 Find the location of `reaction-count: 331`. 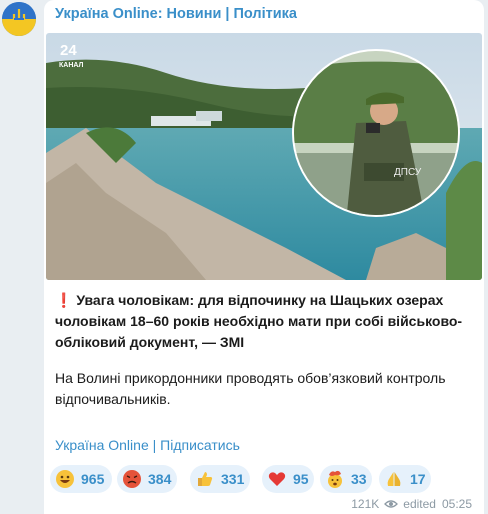

reaction-count: 331 is located at coordinates (233, 479).